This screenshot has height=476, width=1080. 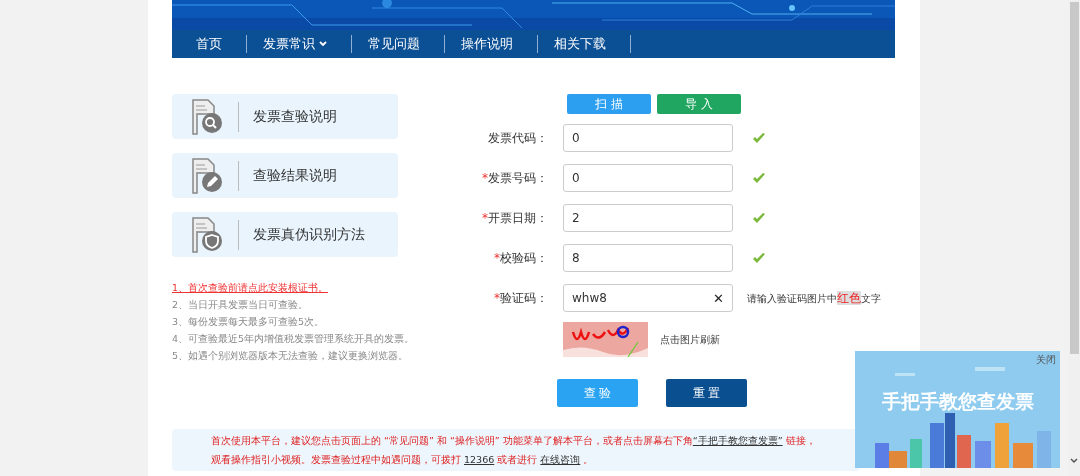 I want to click on help-card: 查验结果说明, so click(x=285, y=175).